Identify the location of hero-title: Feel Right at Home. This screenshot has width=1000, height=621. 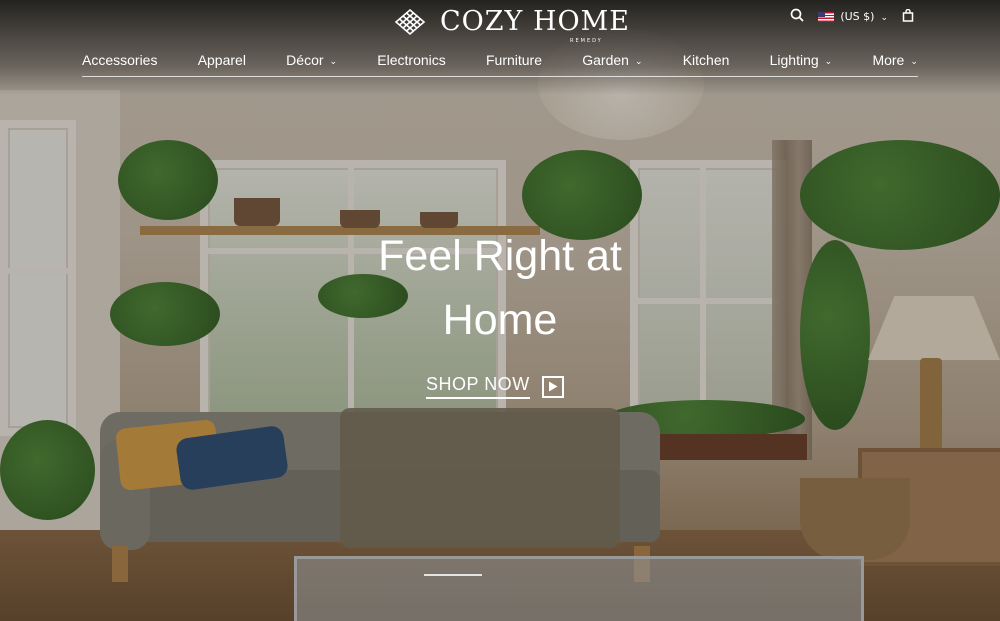
(500, 288).